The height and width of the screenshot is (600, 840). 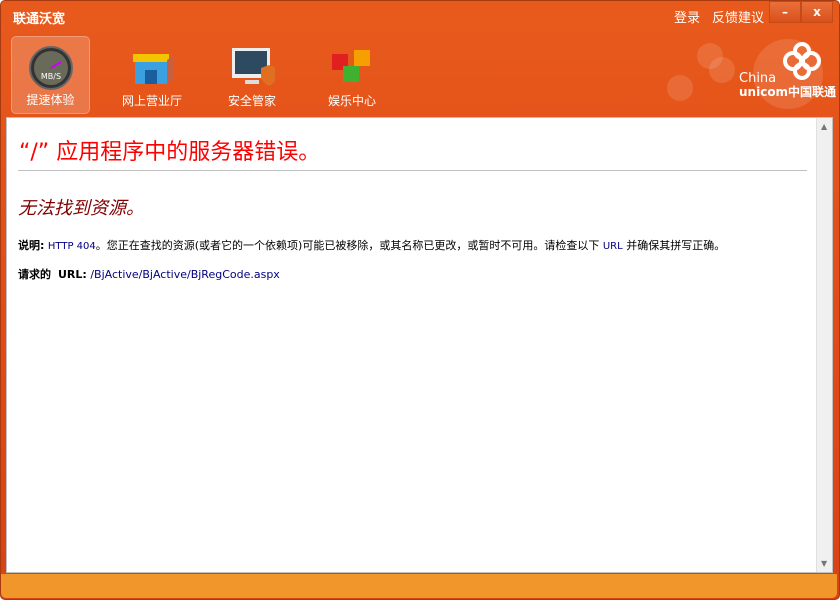 What do you see at coordinates (72, 274) in the screenshot?
I see `url-label: URL:` at bounding box center [72, 274].